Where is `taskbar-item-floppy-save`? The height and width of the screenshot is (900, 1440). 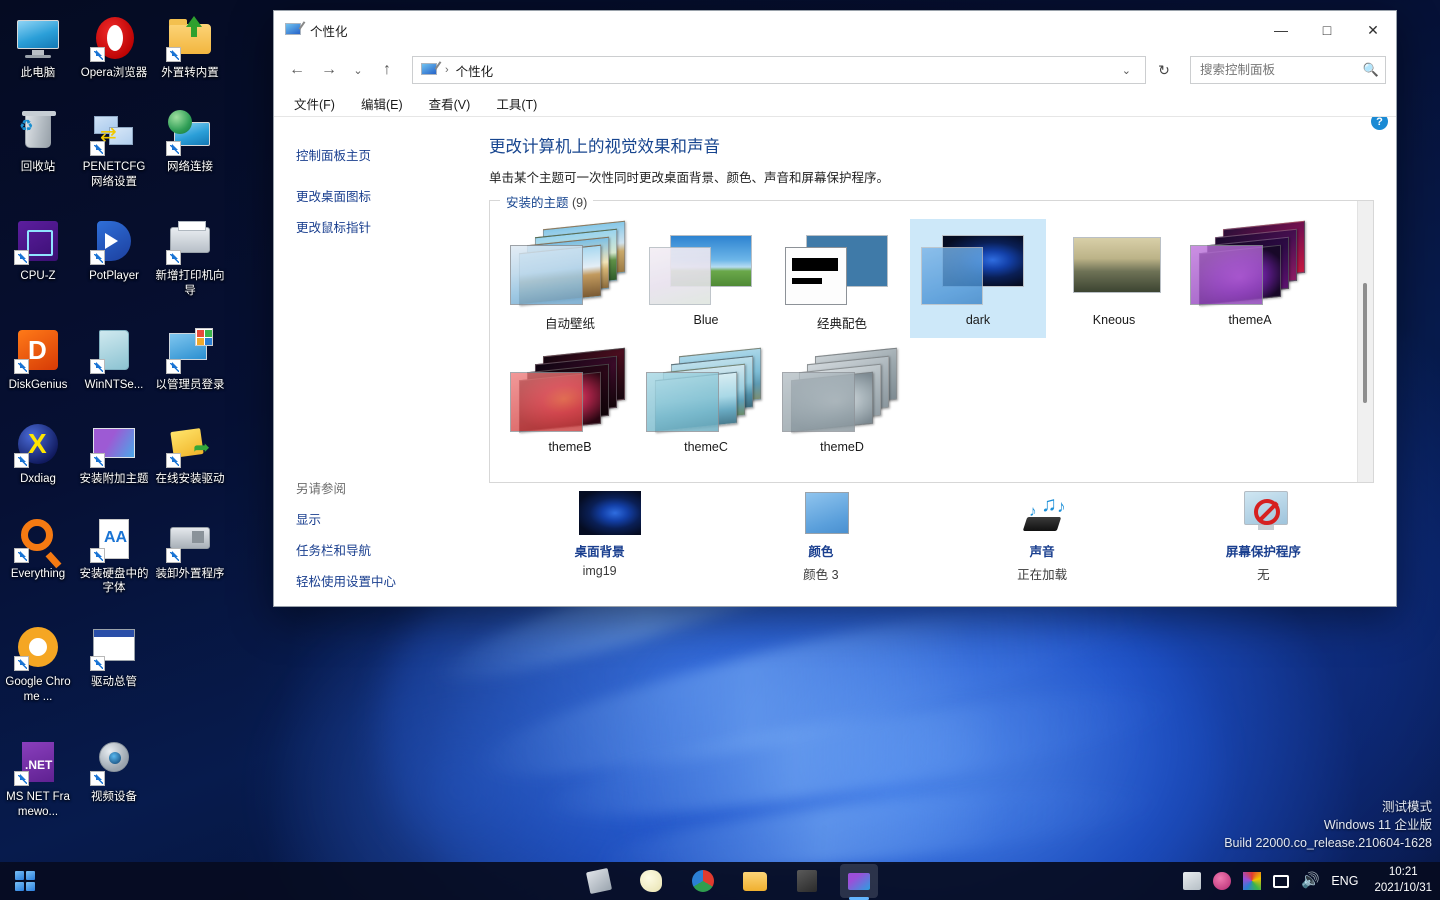 taskbar-item-floppy-save is located at coordinates (599, 881).